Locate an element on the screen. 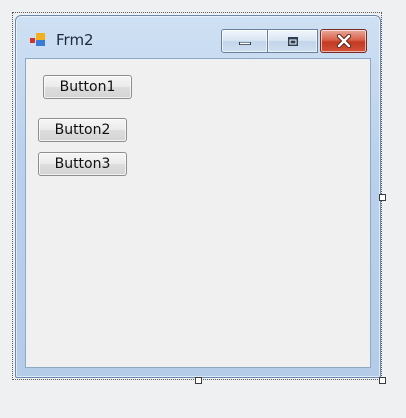 This screenshot has width=406, height=418. form-title: Frm2 is located at coordinates (75, 40).